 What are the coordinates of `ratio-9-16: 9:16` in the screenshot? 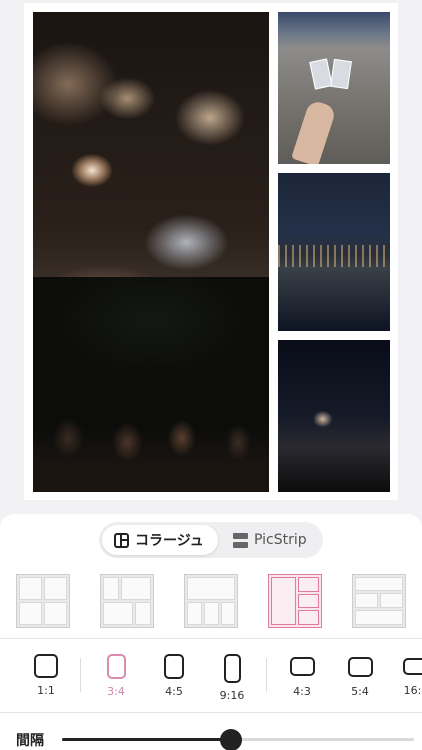 It's located at (232, 678).